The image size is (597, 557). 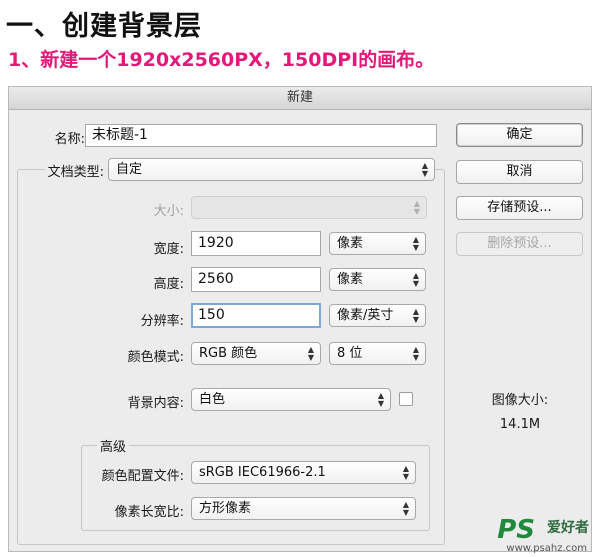 What do you see at coordinates (221, 60) in the screenshot?
I see `page-subheading: 1、新建一个1920x2560PX，150DPI的画布。` at bounding box center [221, 60].